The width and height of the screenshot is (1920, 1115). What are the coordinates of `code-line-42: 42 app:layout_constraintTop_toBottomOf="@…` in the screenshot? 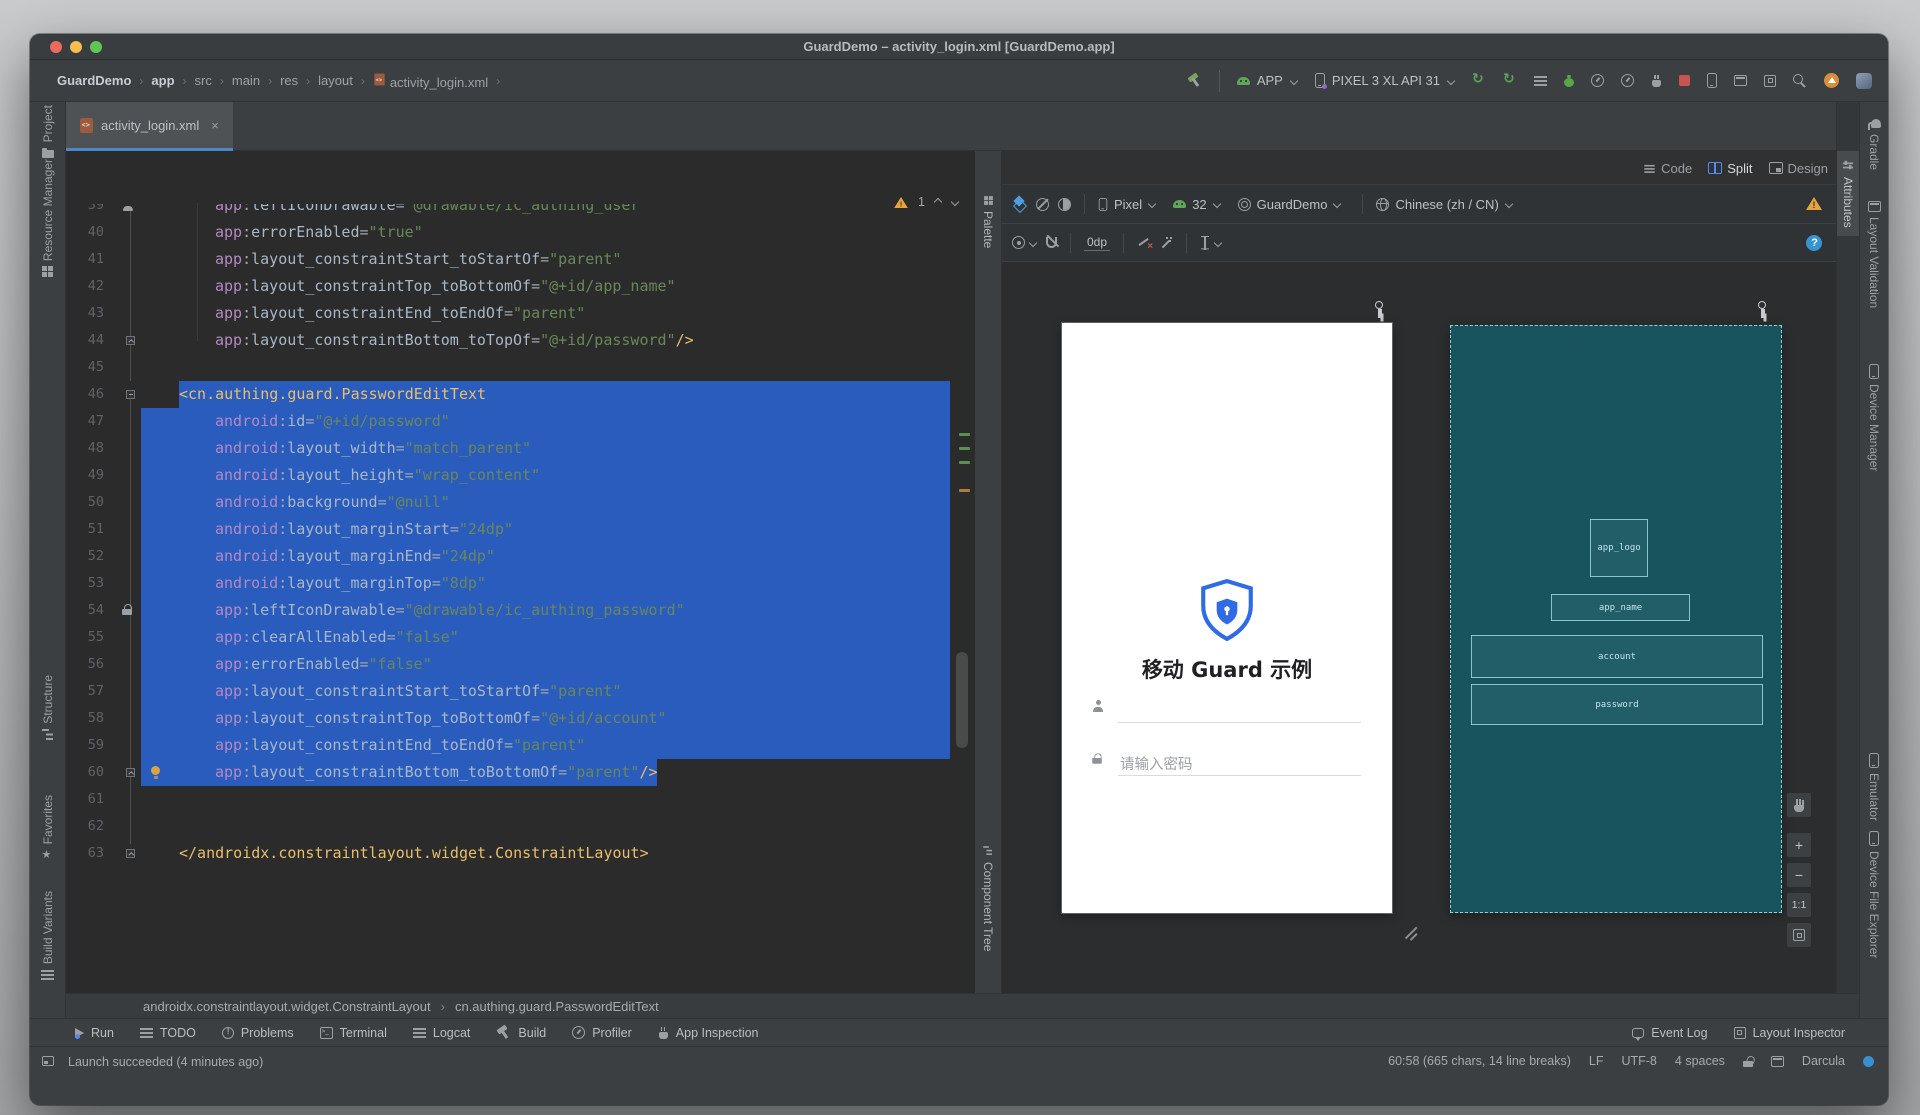 It's located at (520, 286).